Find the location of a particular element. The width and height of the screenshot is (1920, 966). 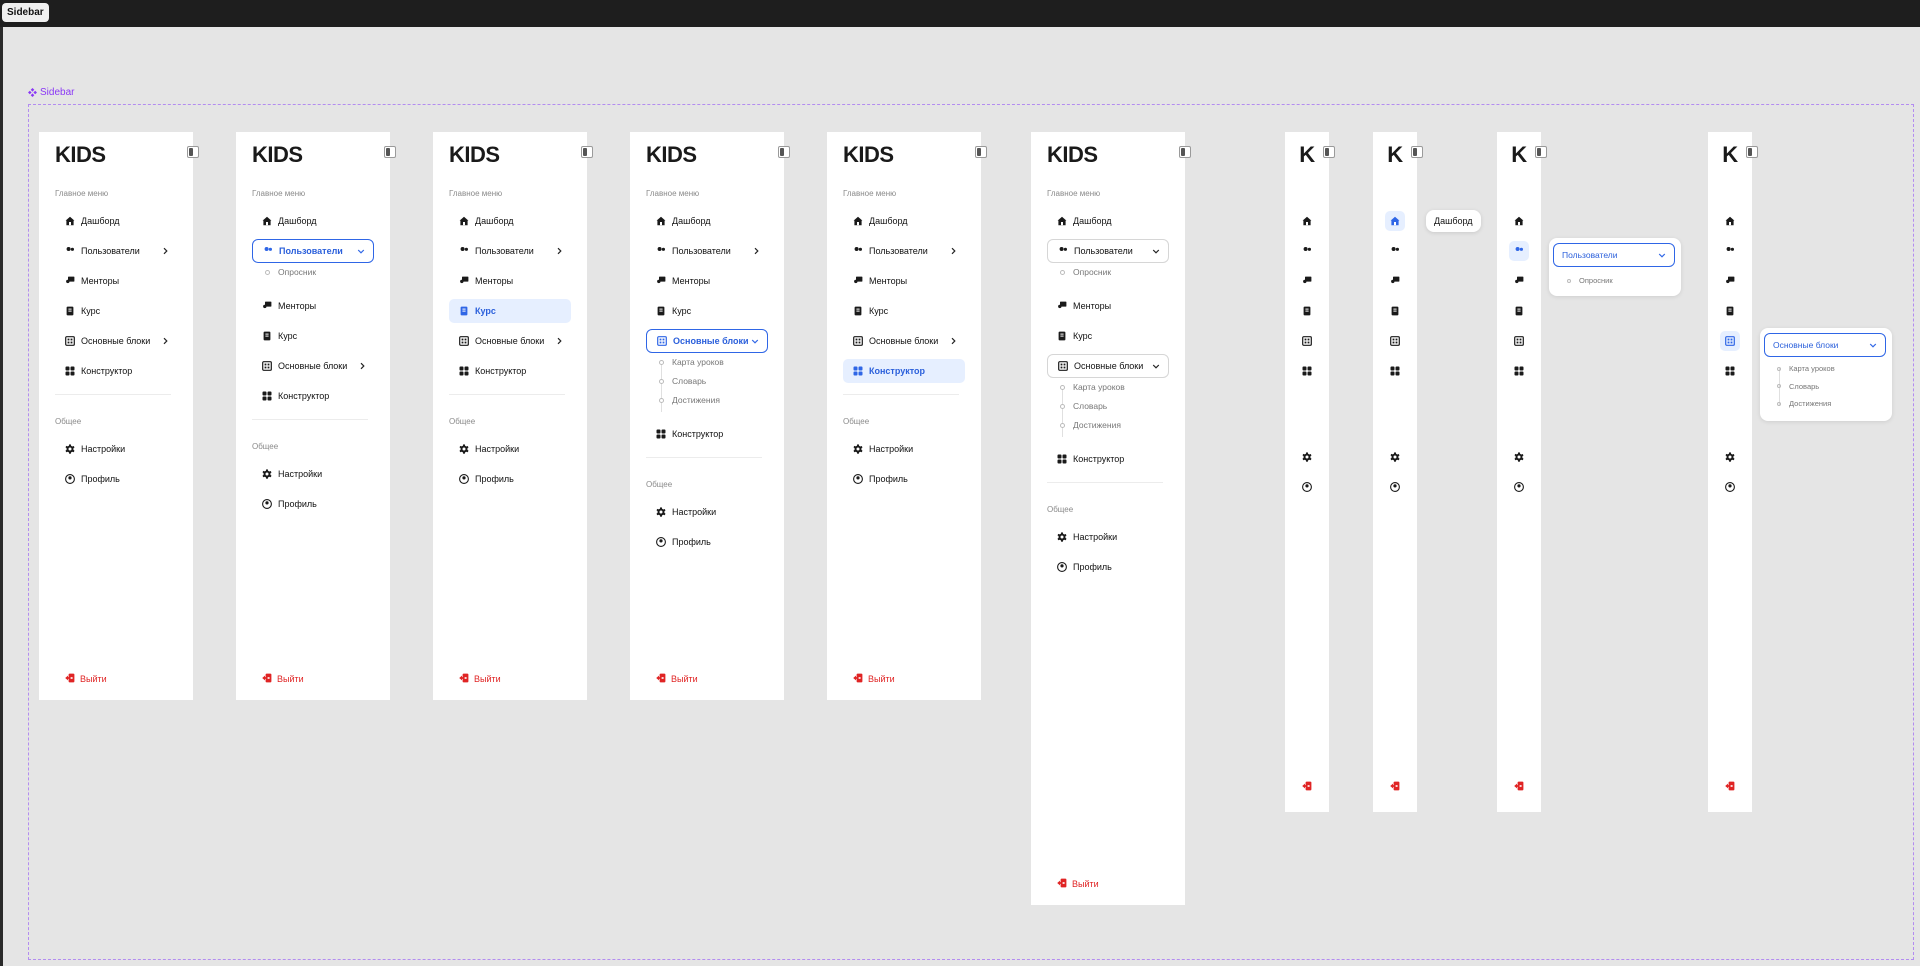

tab-sidebar: Sidebar is located at coordinates (25, 12).